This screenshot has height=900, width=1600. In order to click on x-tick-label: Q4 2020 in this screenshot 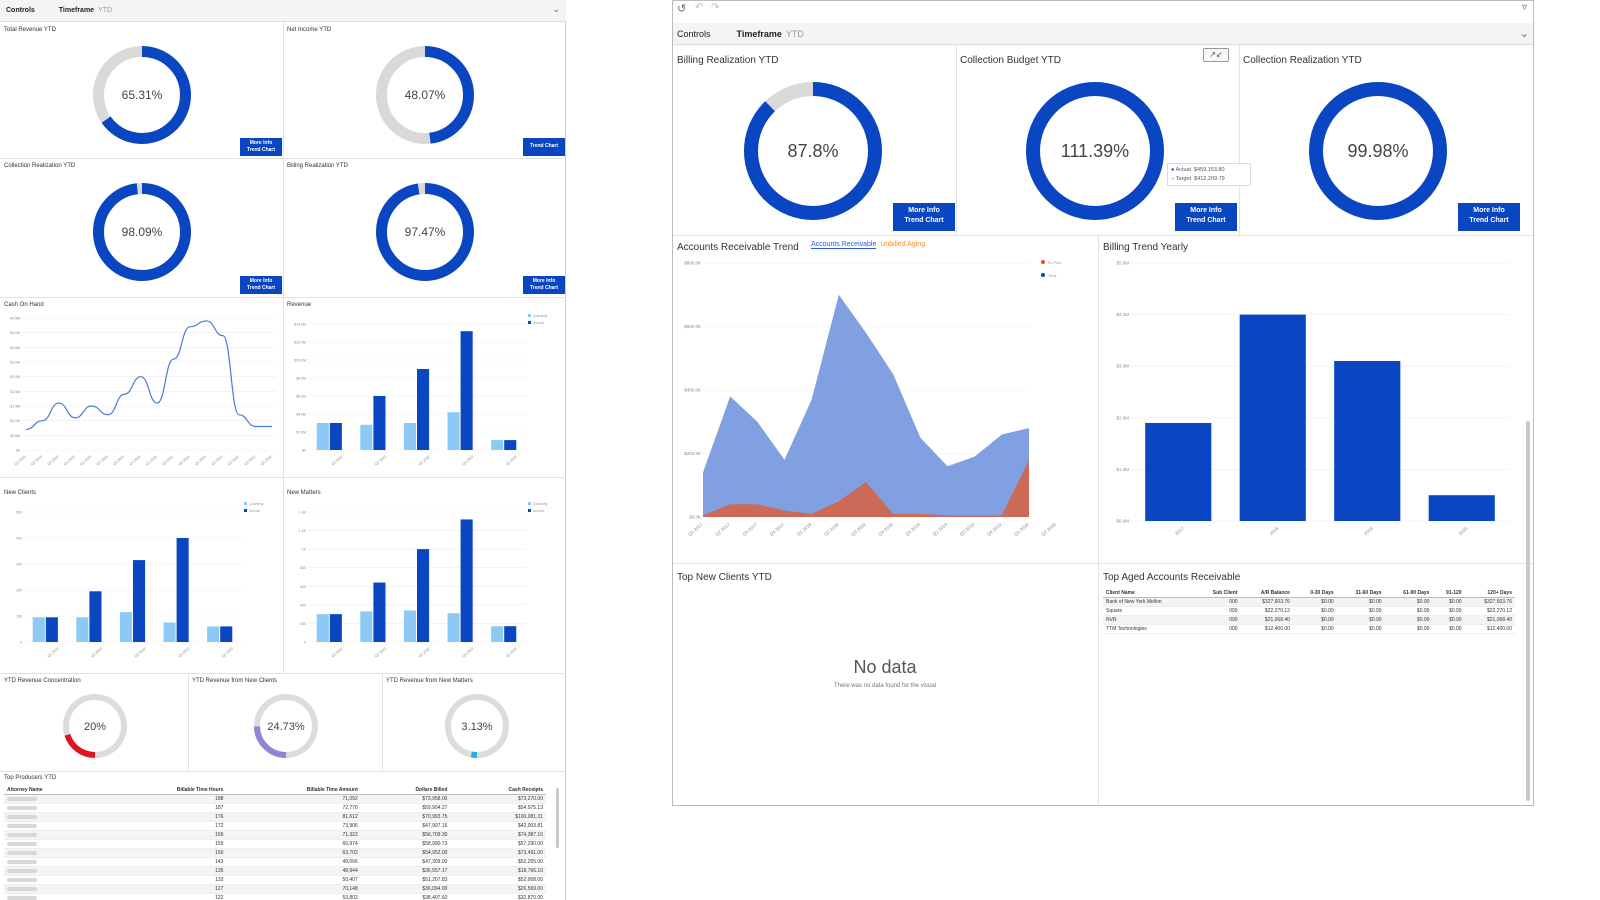, I will do `click(135, 461)`.